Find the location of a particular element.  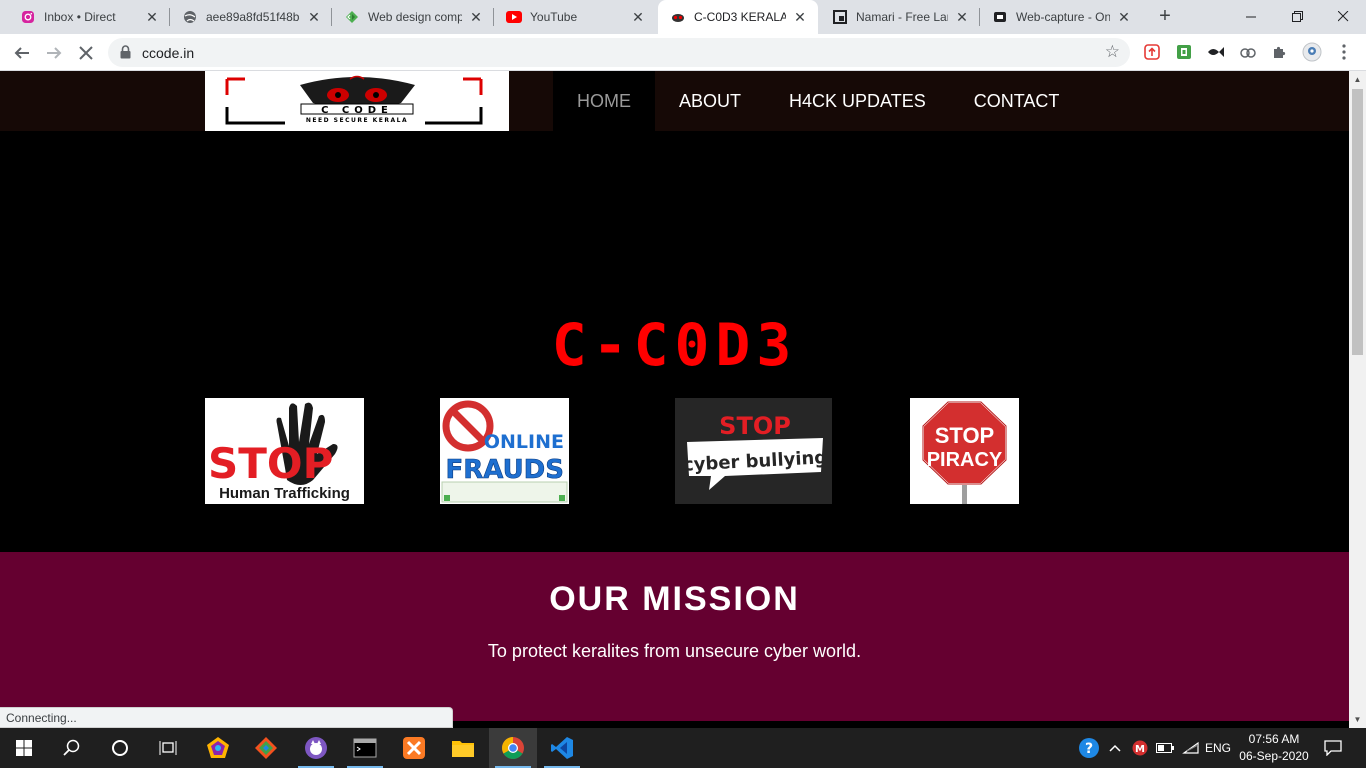

taskbar-app-gitkraken is located at coordinates (266, 748).